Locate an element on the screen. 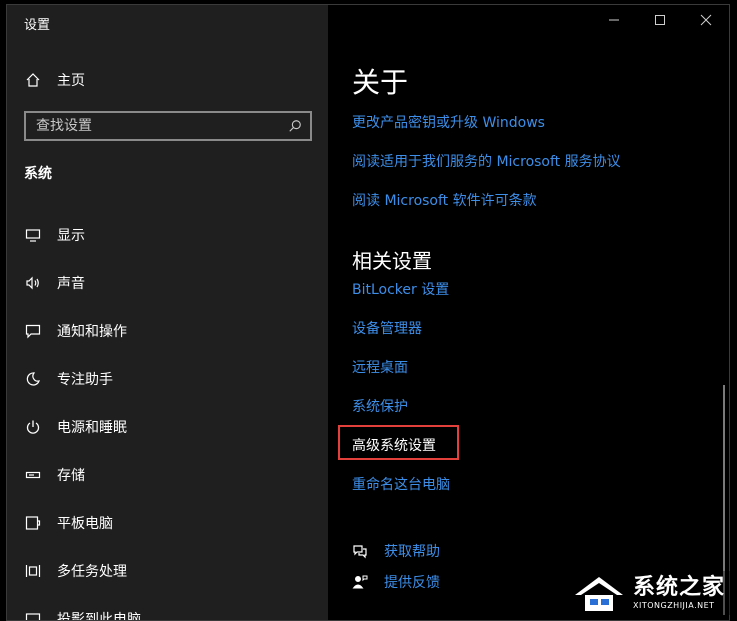  minimize-button is located at coordinates (614, 20).